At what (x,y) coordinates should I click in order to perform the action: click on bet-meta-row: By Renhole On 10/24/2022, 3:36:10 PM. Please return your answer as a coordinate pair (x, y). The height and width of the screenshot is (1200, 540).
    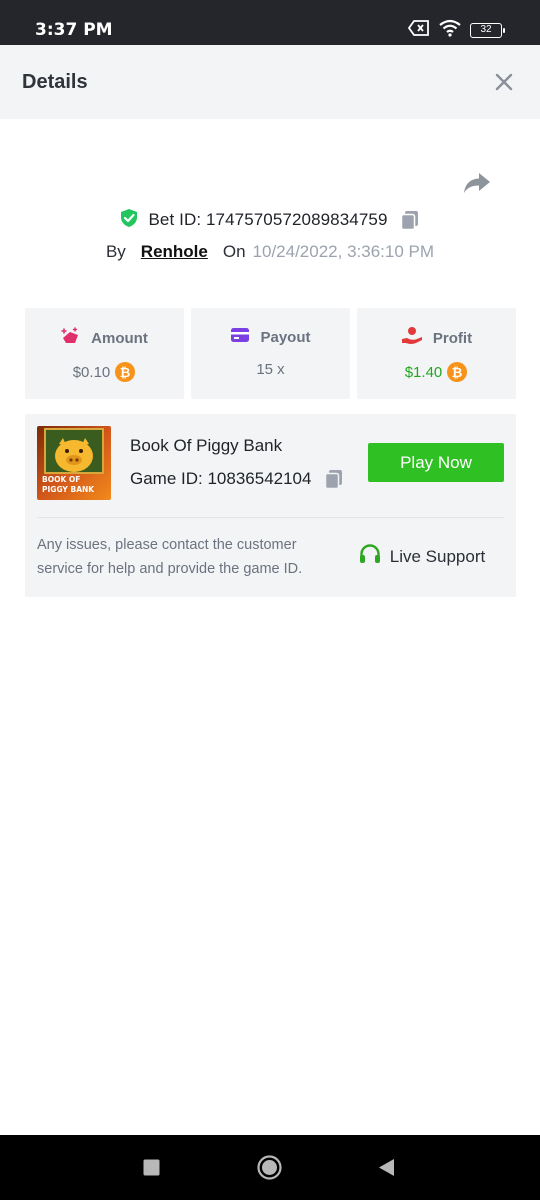
    Looking at the image, I should click on (270, 252).